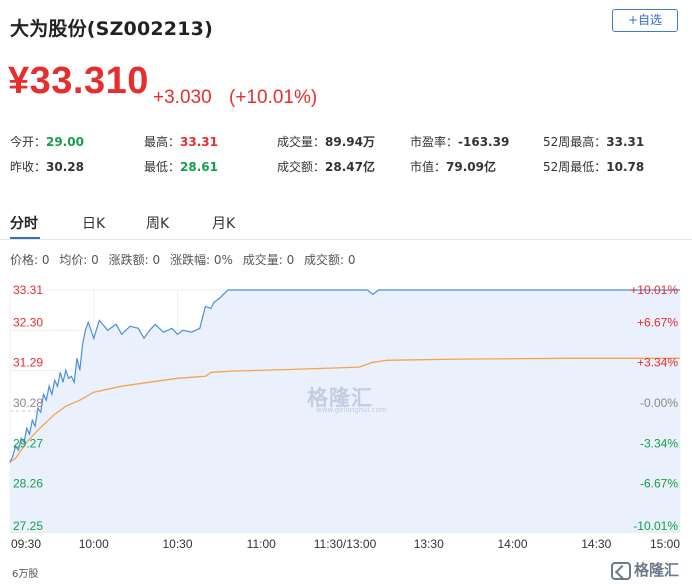  What do you see at coordinates (655, 526) in the screenshot?
I see `y-tick-right: -10.01%` at bounding box center [655, 526].